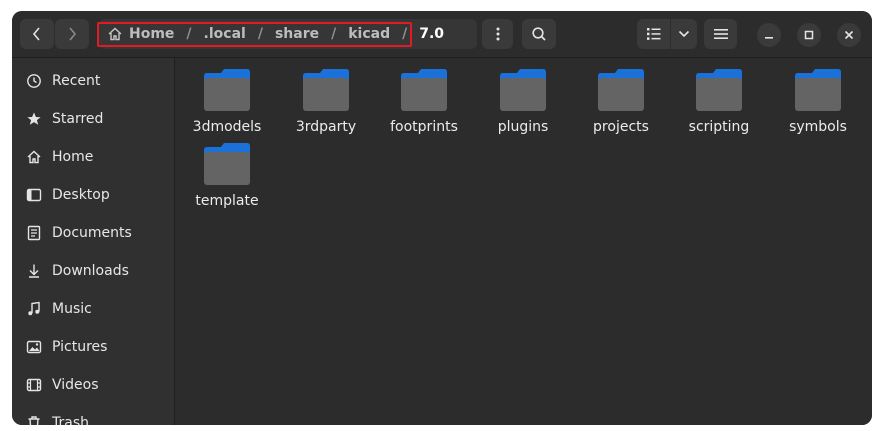 This screenshot has height=431, width=883. Describe the element at coordinates (769, 35) in the screenshot. I see `minimize-button` at that location.